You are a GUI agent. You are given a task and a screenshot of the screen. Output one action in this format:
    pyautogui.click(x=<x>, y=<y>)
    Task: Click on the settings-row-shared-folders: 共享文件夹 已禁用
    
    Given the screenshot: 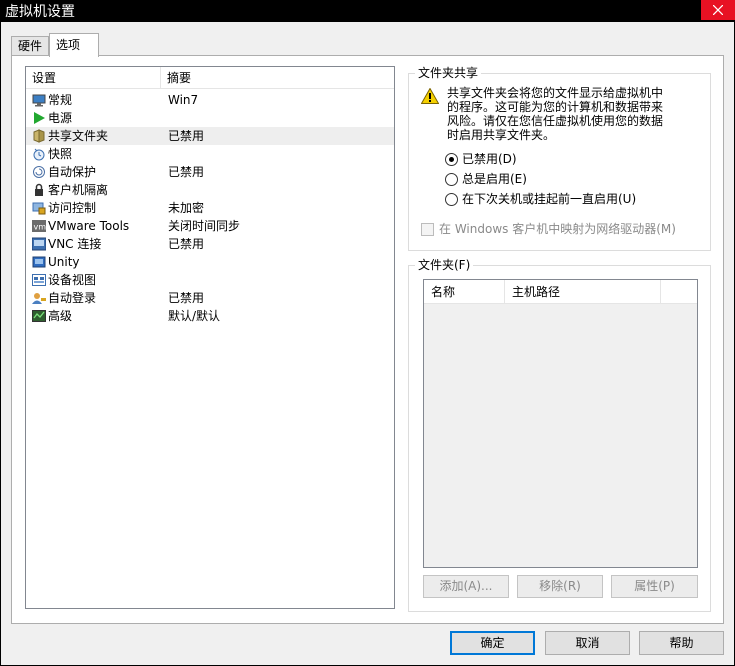 What is the action you would take?
    pyautogui.click(x=210, y=136)
    